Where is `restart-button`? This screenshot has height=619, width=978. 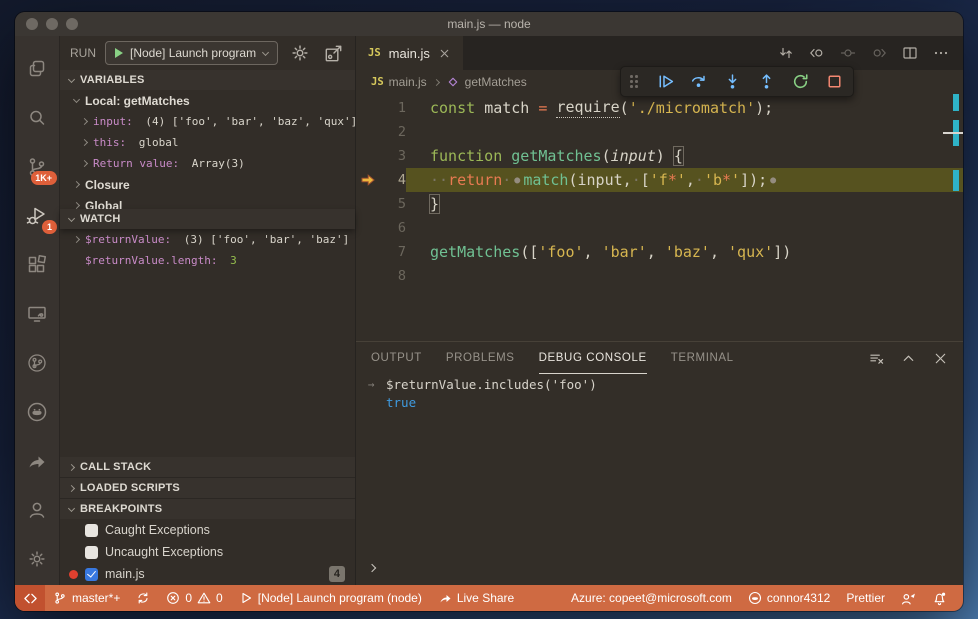 restart-button is located at coordinates (800, 81).